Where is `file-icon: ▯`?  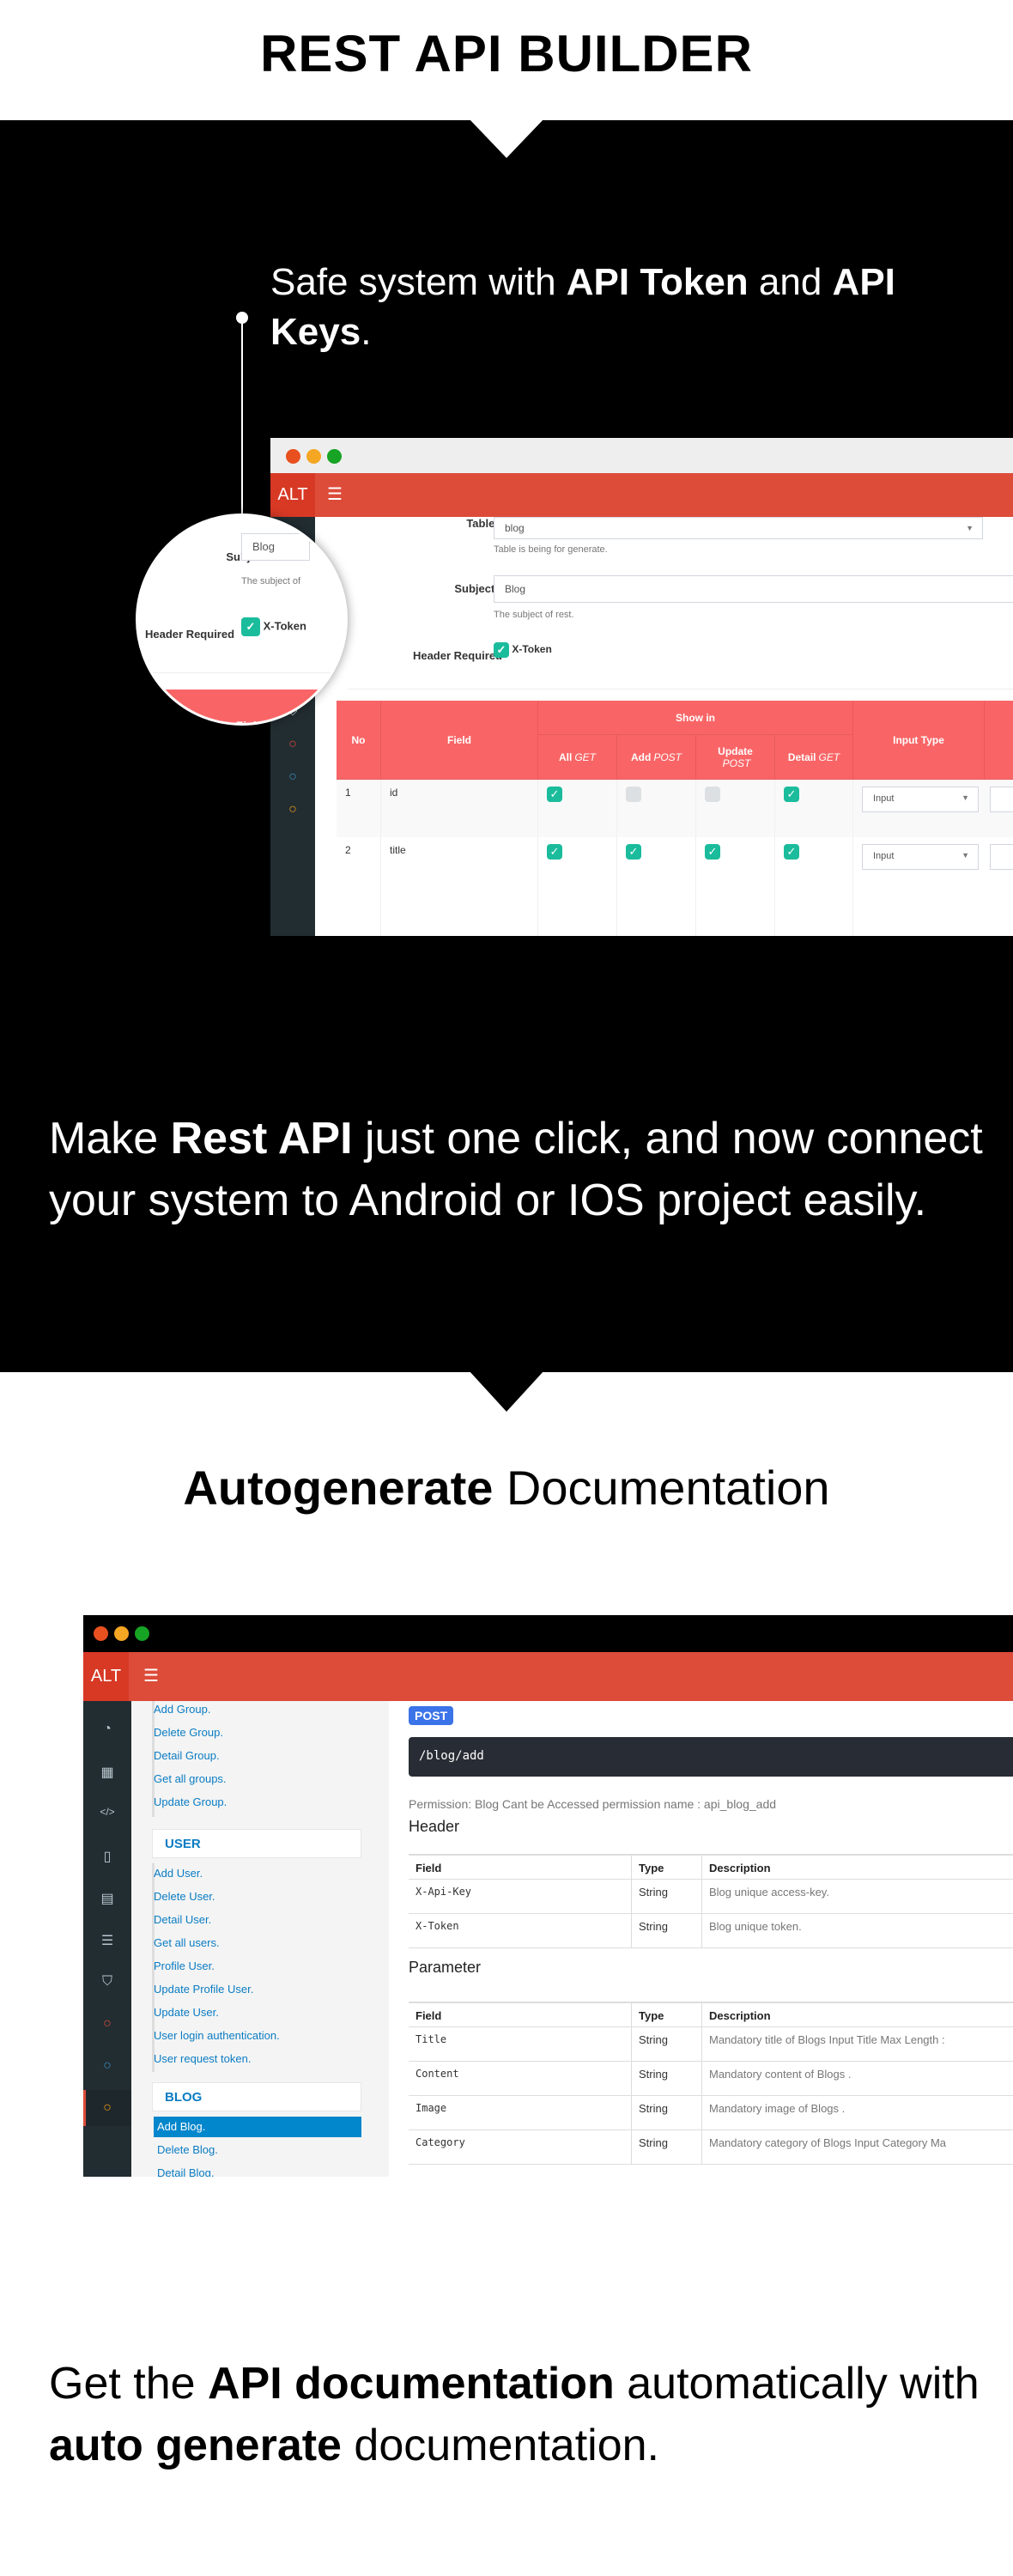 file-icon: ▯ is located at coordinates (107, 1857).